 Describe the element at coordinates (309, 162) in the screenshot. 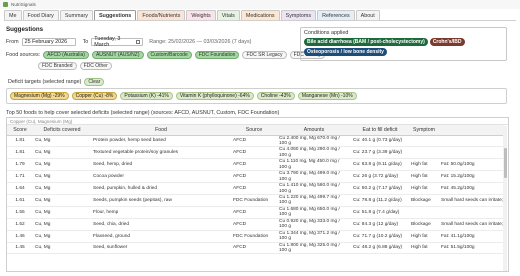

I see `amount-line: Cu 1.110 mg, Mg 450.0 mg /` at that location.